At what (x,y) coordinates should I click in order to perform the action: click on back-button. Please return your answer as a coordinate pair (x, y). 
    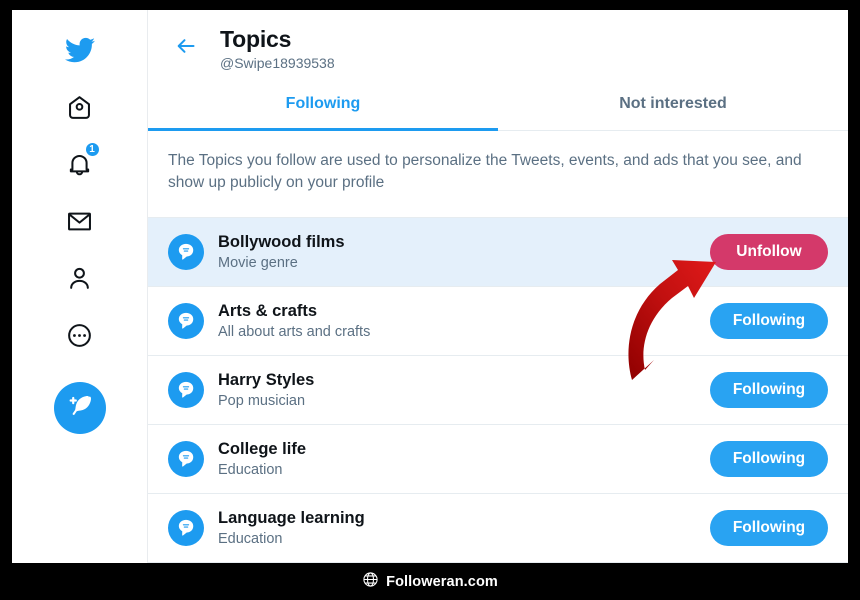
    Looking at the image, I should click on (186, 48).